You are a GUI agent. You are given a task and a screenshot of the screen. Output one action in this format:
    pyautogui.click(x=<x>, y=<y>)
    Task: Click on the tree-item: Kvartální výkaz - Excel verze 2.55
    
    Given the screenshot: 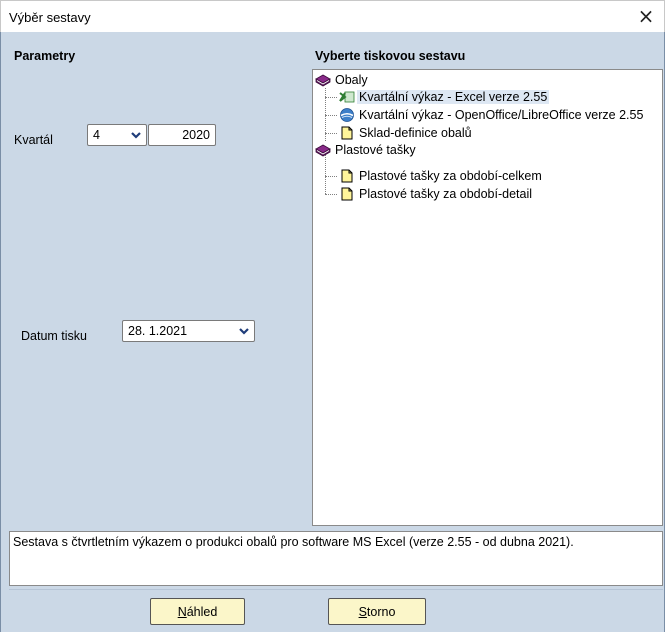 What is the action you would take?
    pyautogui.click(x=444, y=97)
    